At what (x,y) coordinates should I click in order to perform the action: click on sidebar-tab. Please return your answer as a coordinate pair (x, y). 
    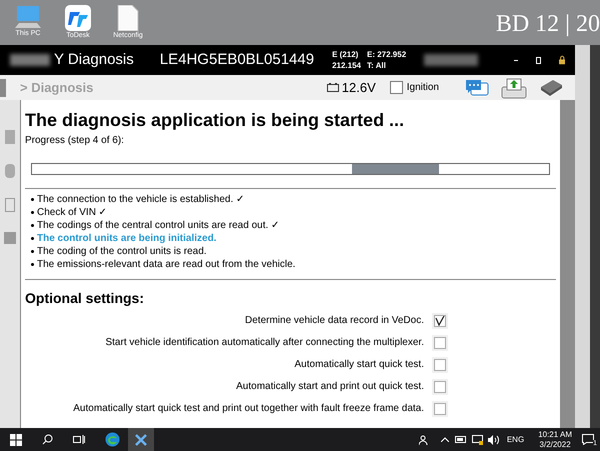
    Looking at the image, I should click on (3, 87).